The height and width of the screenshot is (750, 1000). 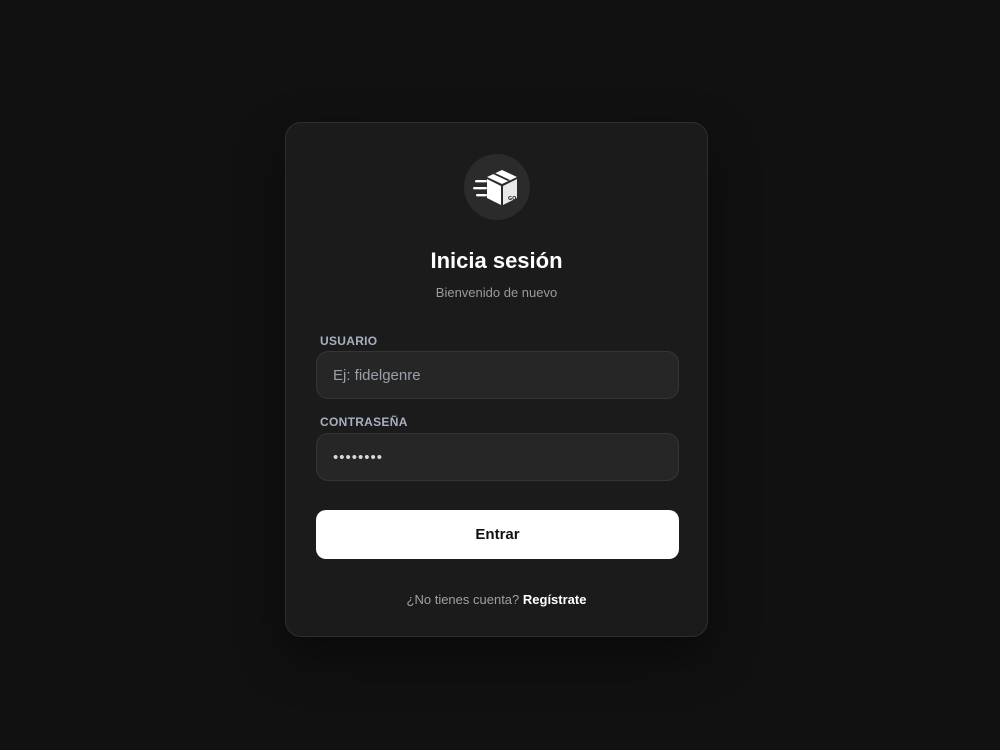 I want to click on register-prompt: ¿No tienes cuenta? Regístrate, so click(x=496, y=600).